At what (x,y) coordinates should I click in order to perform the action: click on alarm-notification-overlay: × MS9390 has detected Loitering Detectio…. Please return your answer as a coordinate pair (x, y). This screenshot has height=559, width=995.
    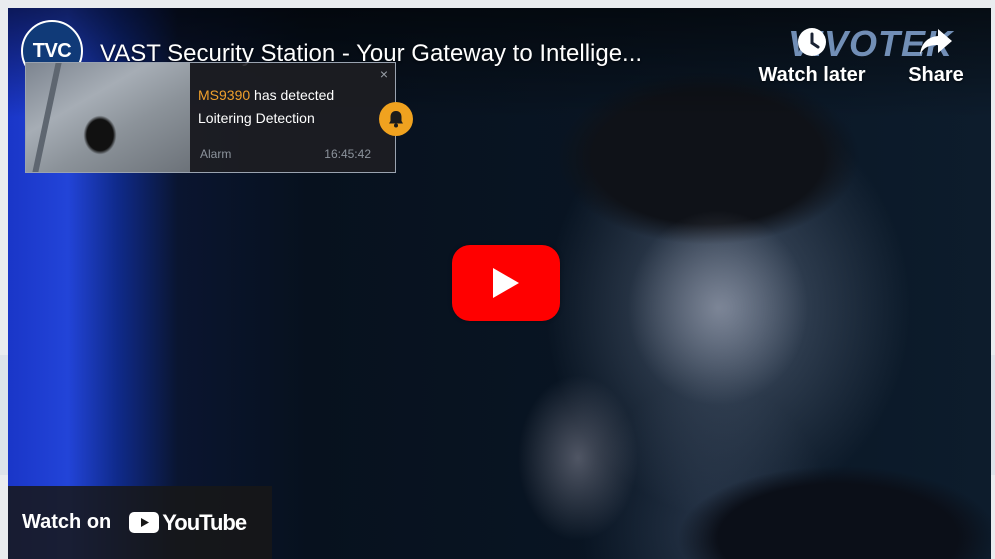
    Looking at the image, I should click on (219, 117).